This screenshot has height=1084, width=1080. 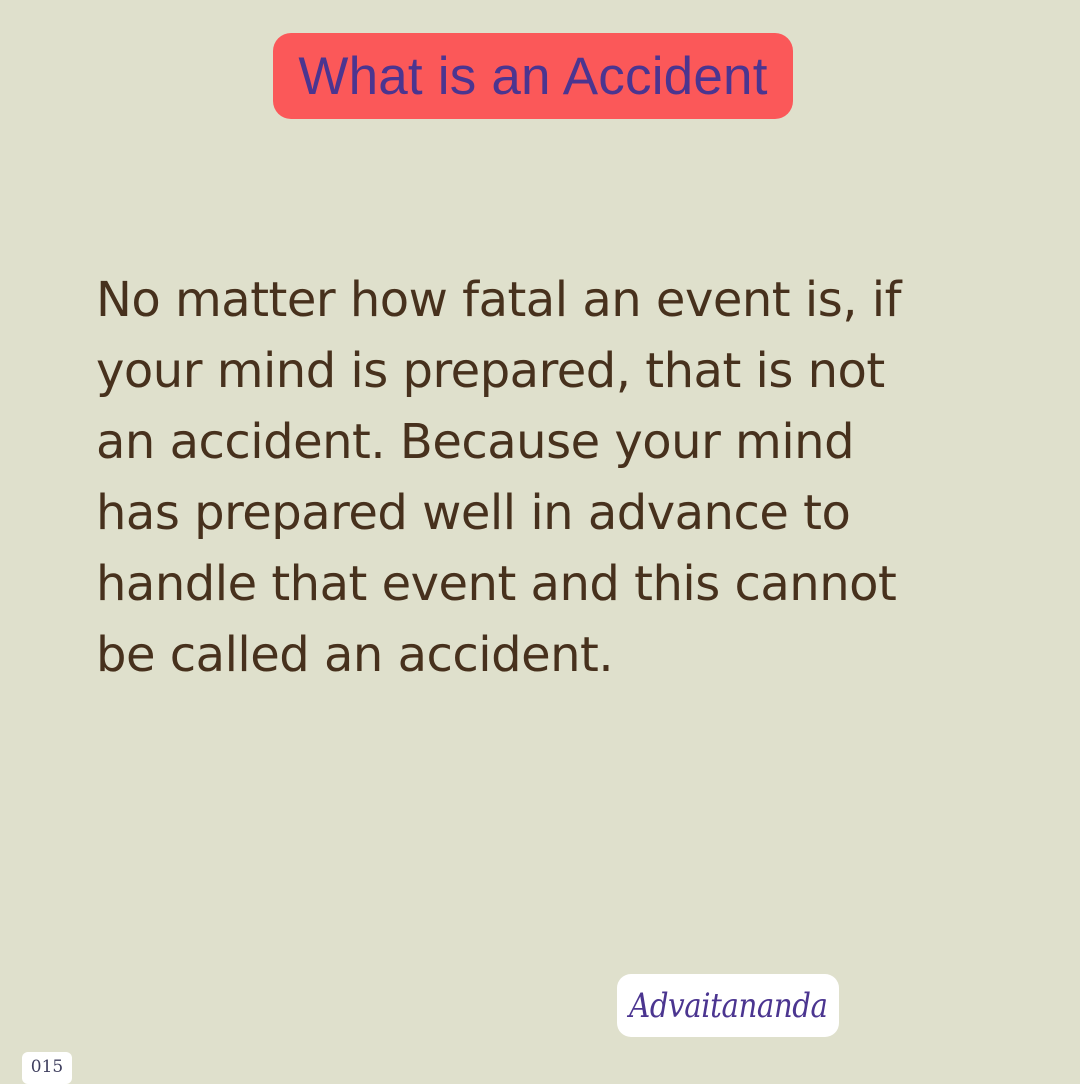 I want to click on page-number-badge: 015, so click(x=47, y=1068).